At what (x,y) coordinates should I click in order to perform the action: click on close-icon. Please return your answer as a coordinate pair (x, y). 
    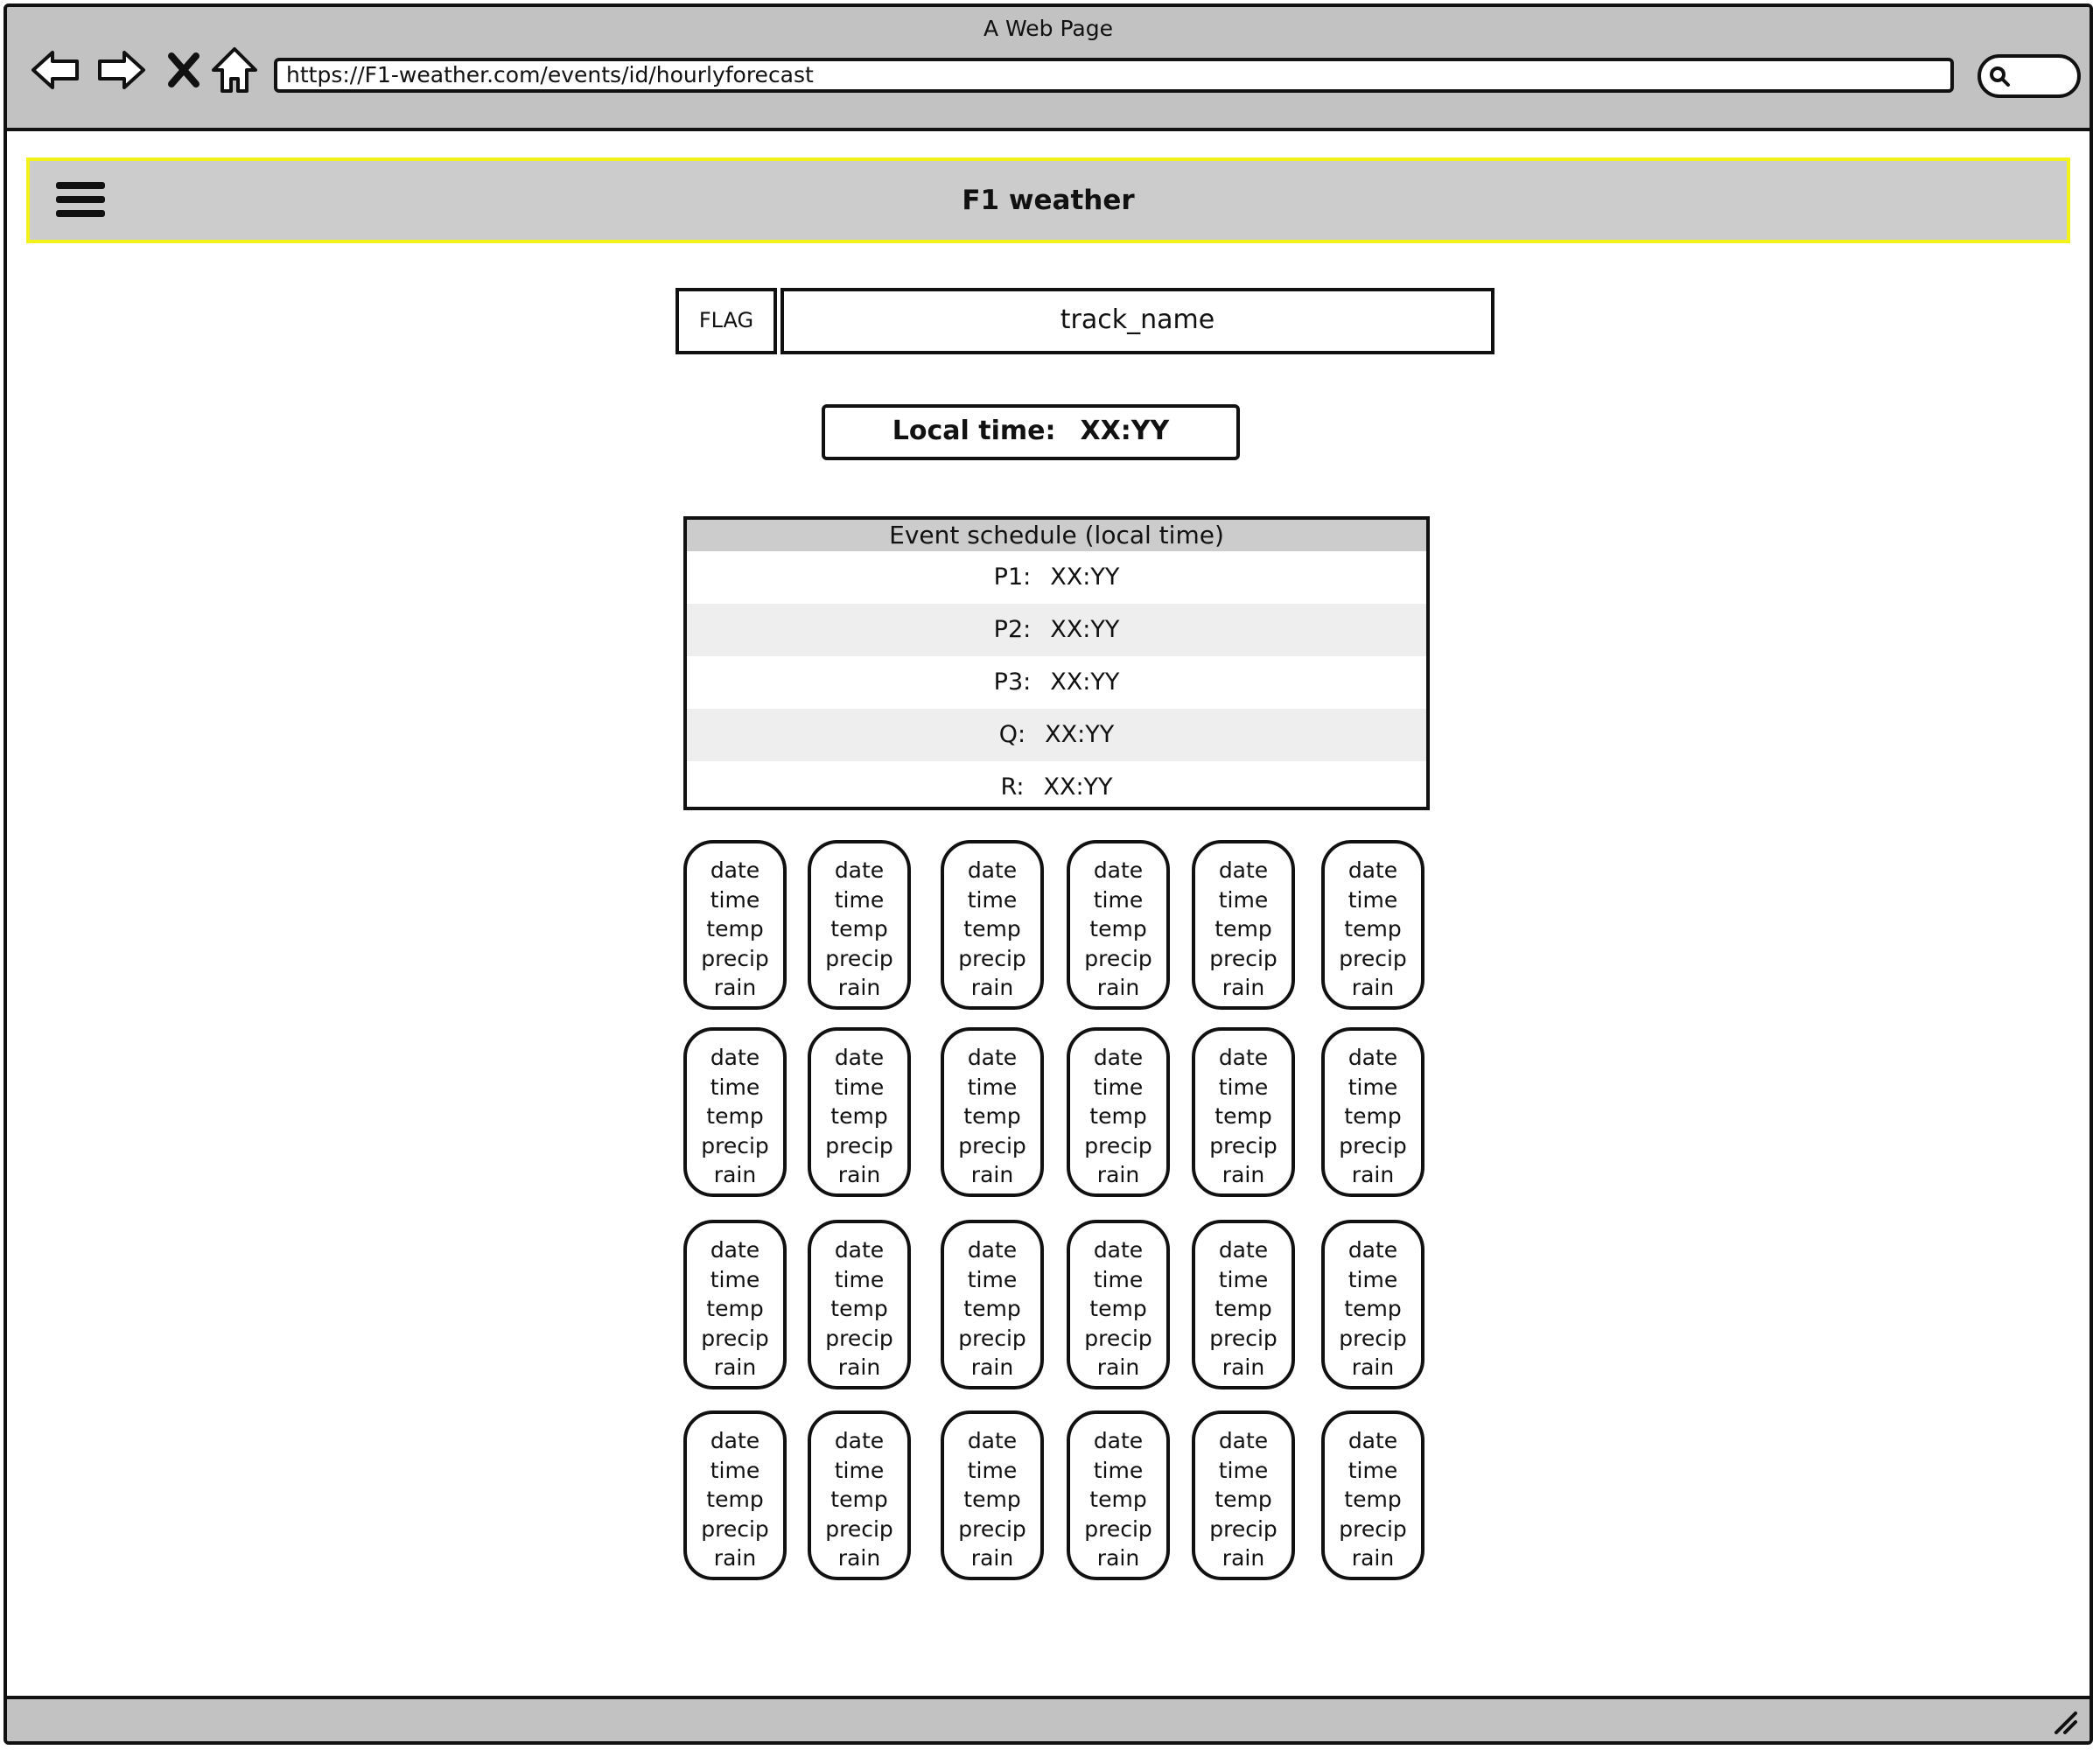
    Looking at the image, I should click on (184, 70).